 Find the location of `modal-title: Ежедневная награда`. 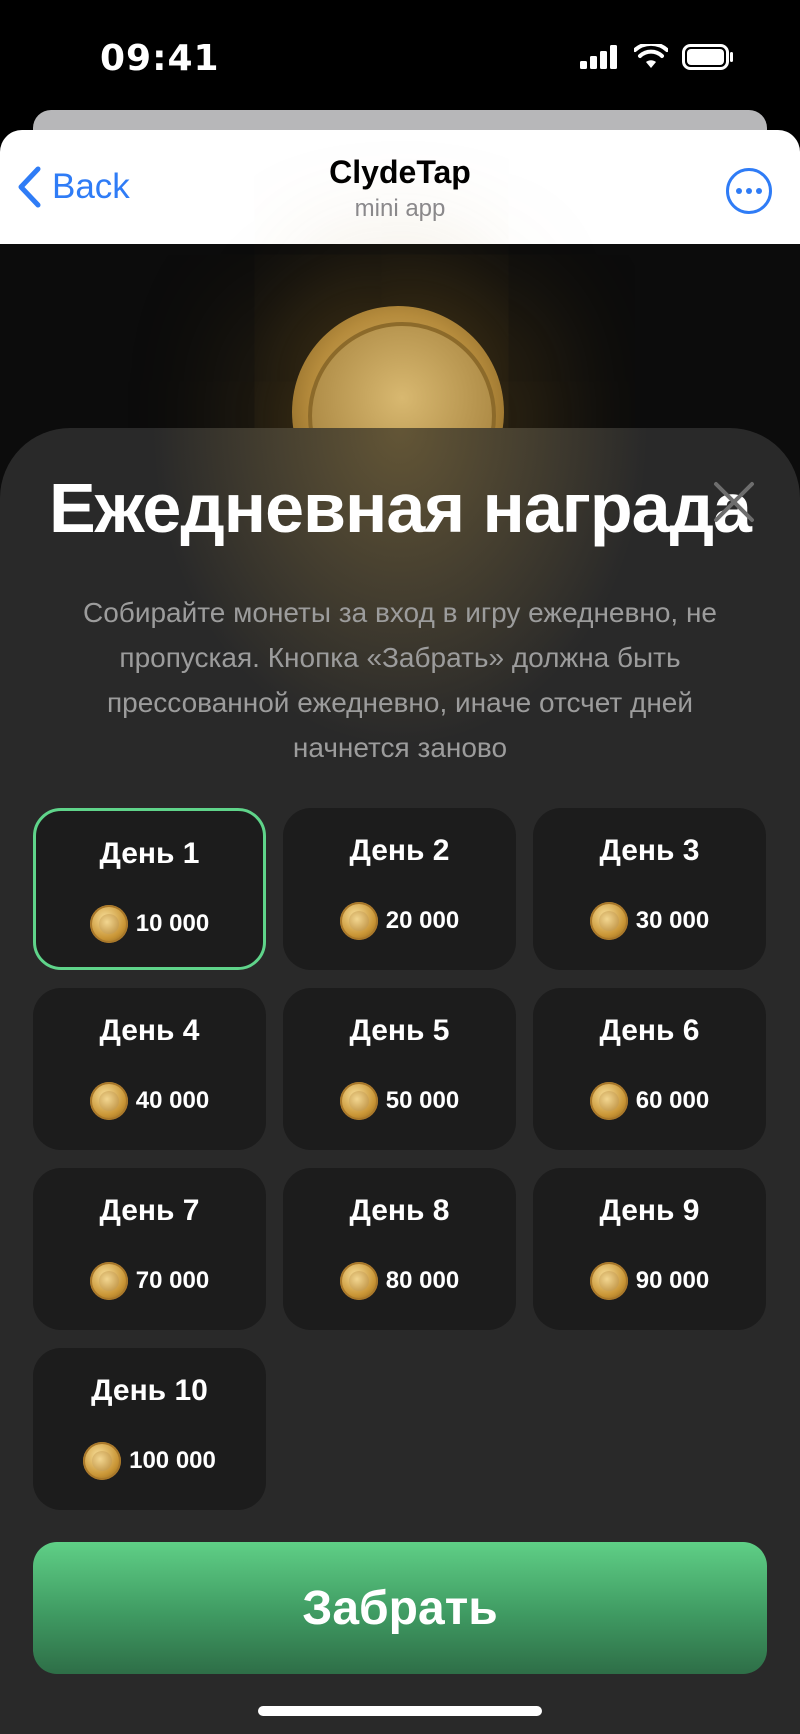

modal-title: Ежедневная награда is located at coordinates (400, 508).